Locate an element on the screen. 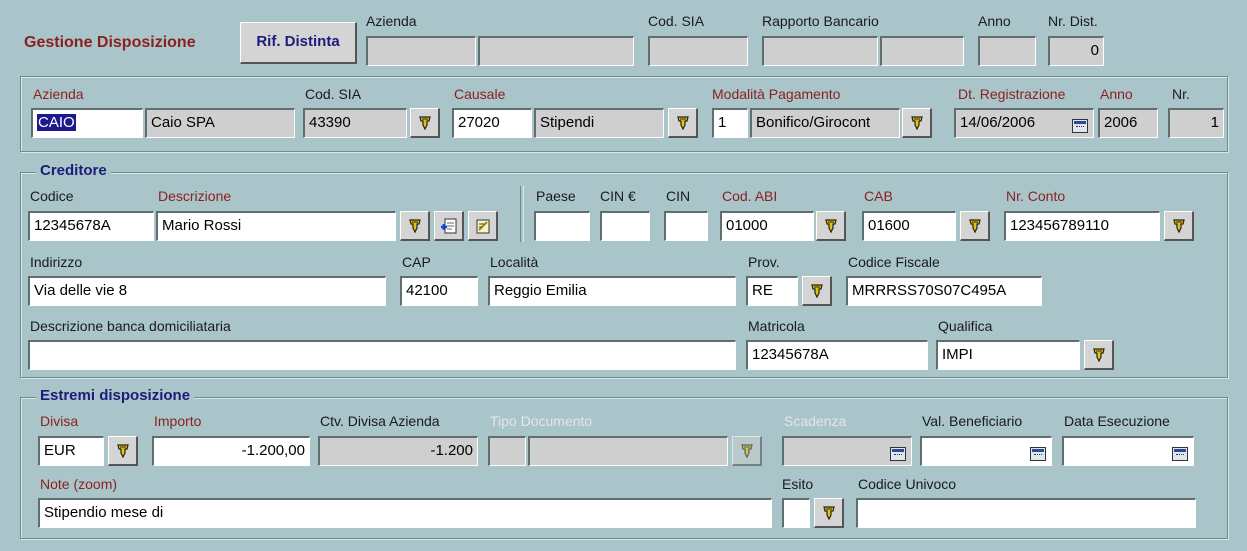 The width and height of the screenshot is (1247, 551). anno-label: Anno is located at coordinates (1116, 94).